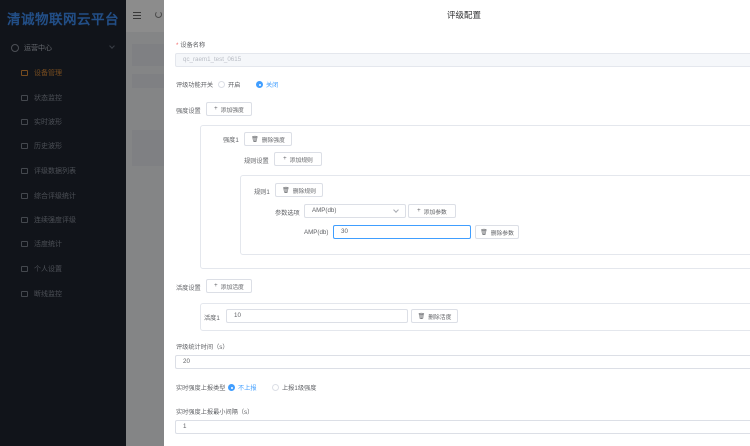 This screenshot has height=446, width=750. What do you see at coordinates (316, 232) in the screenshot?
I see `param-name-label: AMP(db)` at bounding box center [316, 232].